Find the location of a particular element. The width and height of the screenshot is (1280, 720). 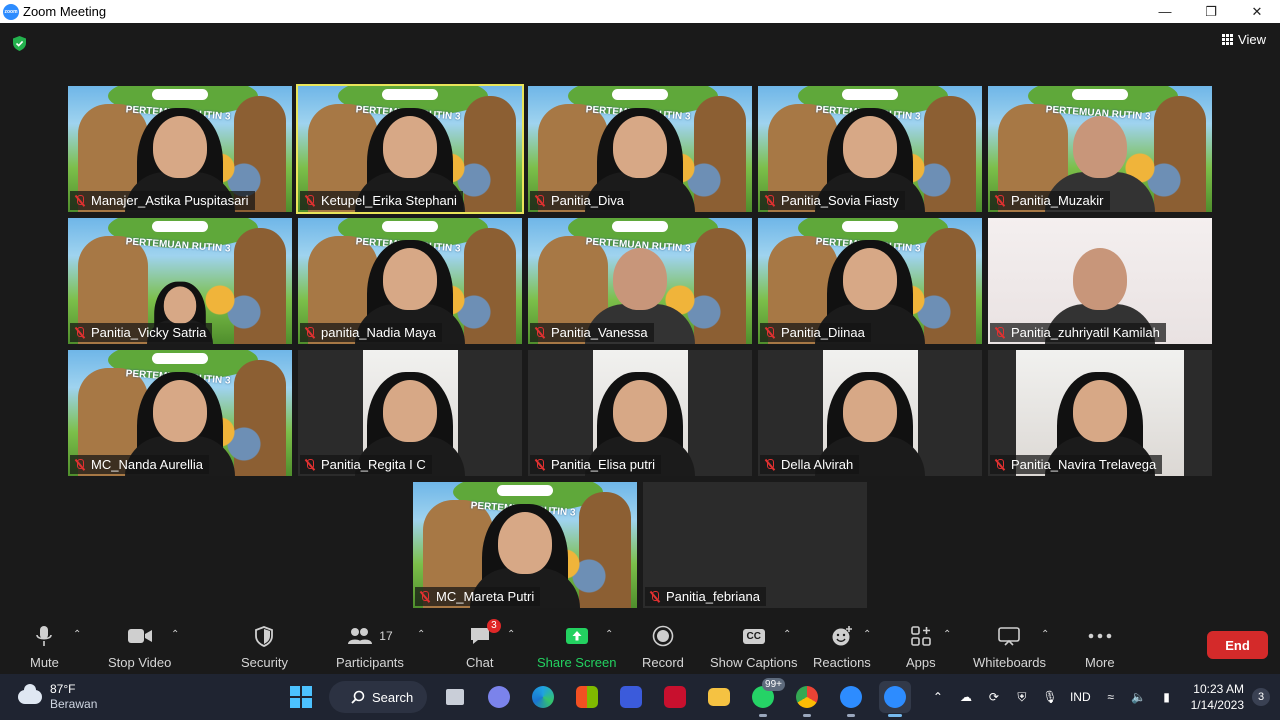

chat-button: 3 Chat is located at coordinates (483, 644).